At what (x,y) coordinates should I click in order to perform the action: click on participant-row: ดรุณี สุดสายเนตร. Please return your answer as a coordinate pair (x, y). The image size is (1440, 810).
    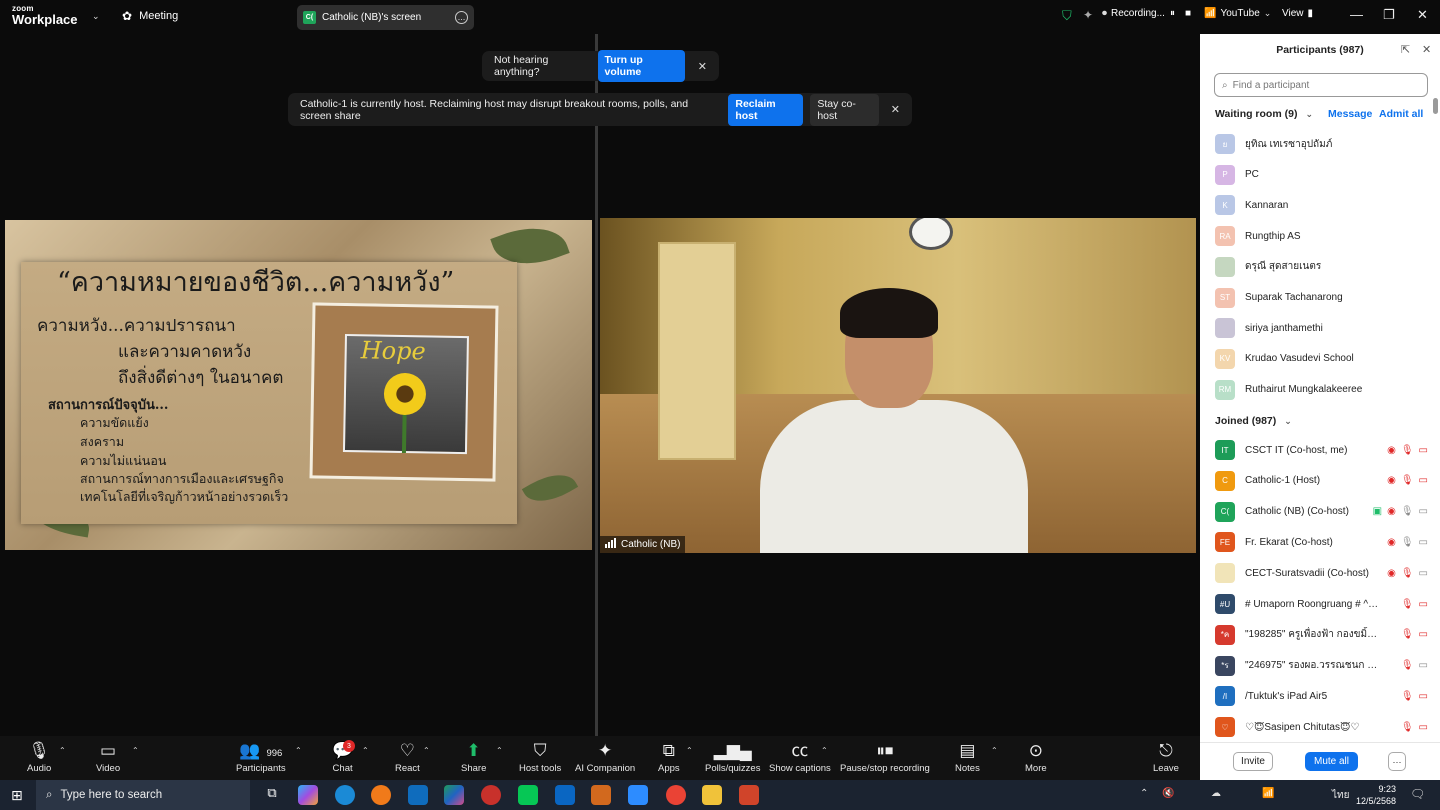
    Looking at the image, I should click on (1321, 267).